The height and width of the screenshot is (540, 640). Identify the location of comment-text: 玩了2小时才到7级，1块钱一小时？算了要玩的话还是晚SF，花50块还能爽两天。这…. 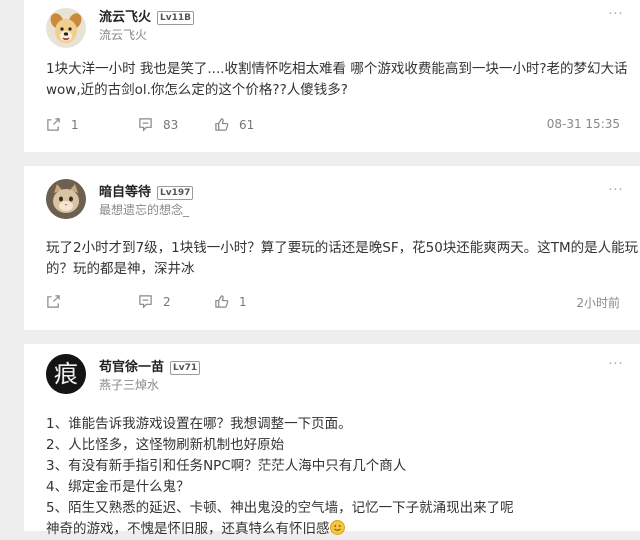
(342, 259).